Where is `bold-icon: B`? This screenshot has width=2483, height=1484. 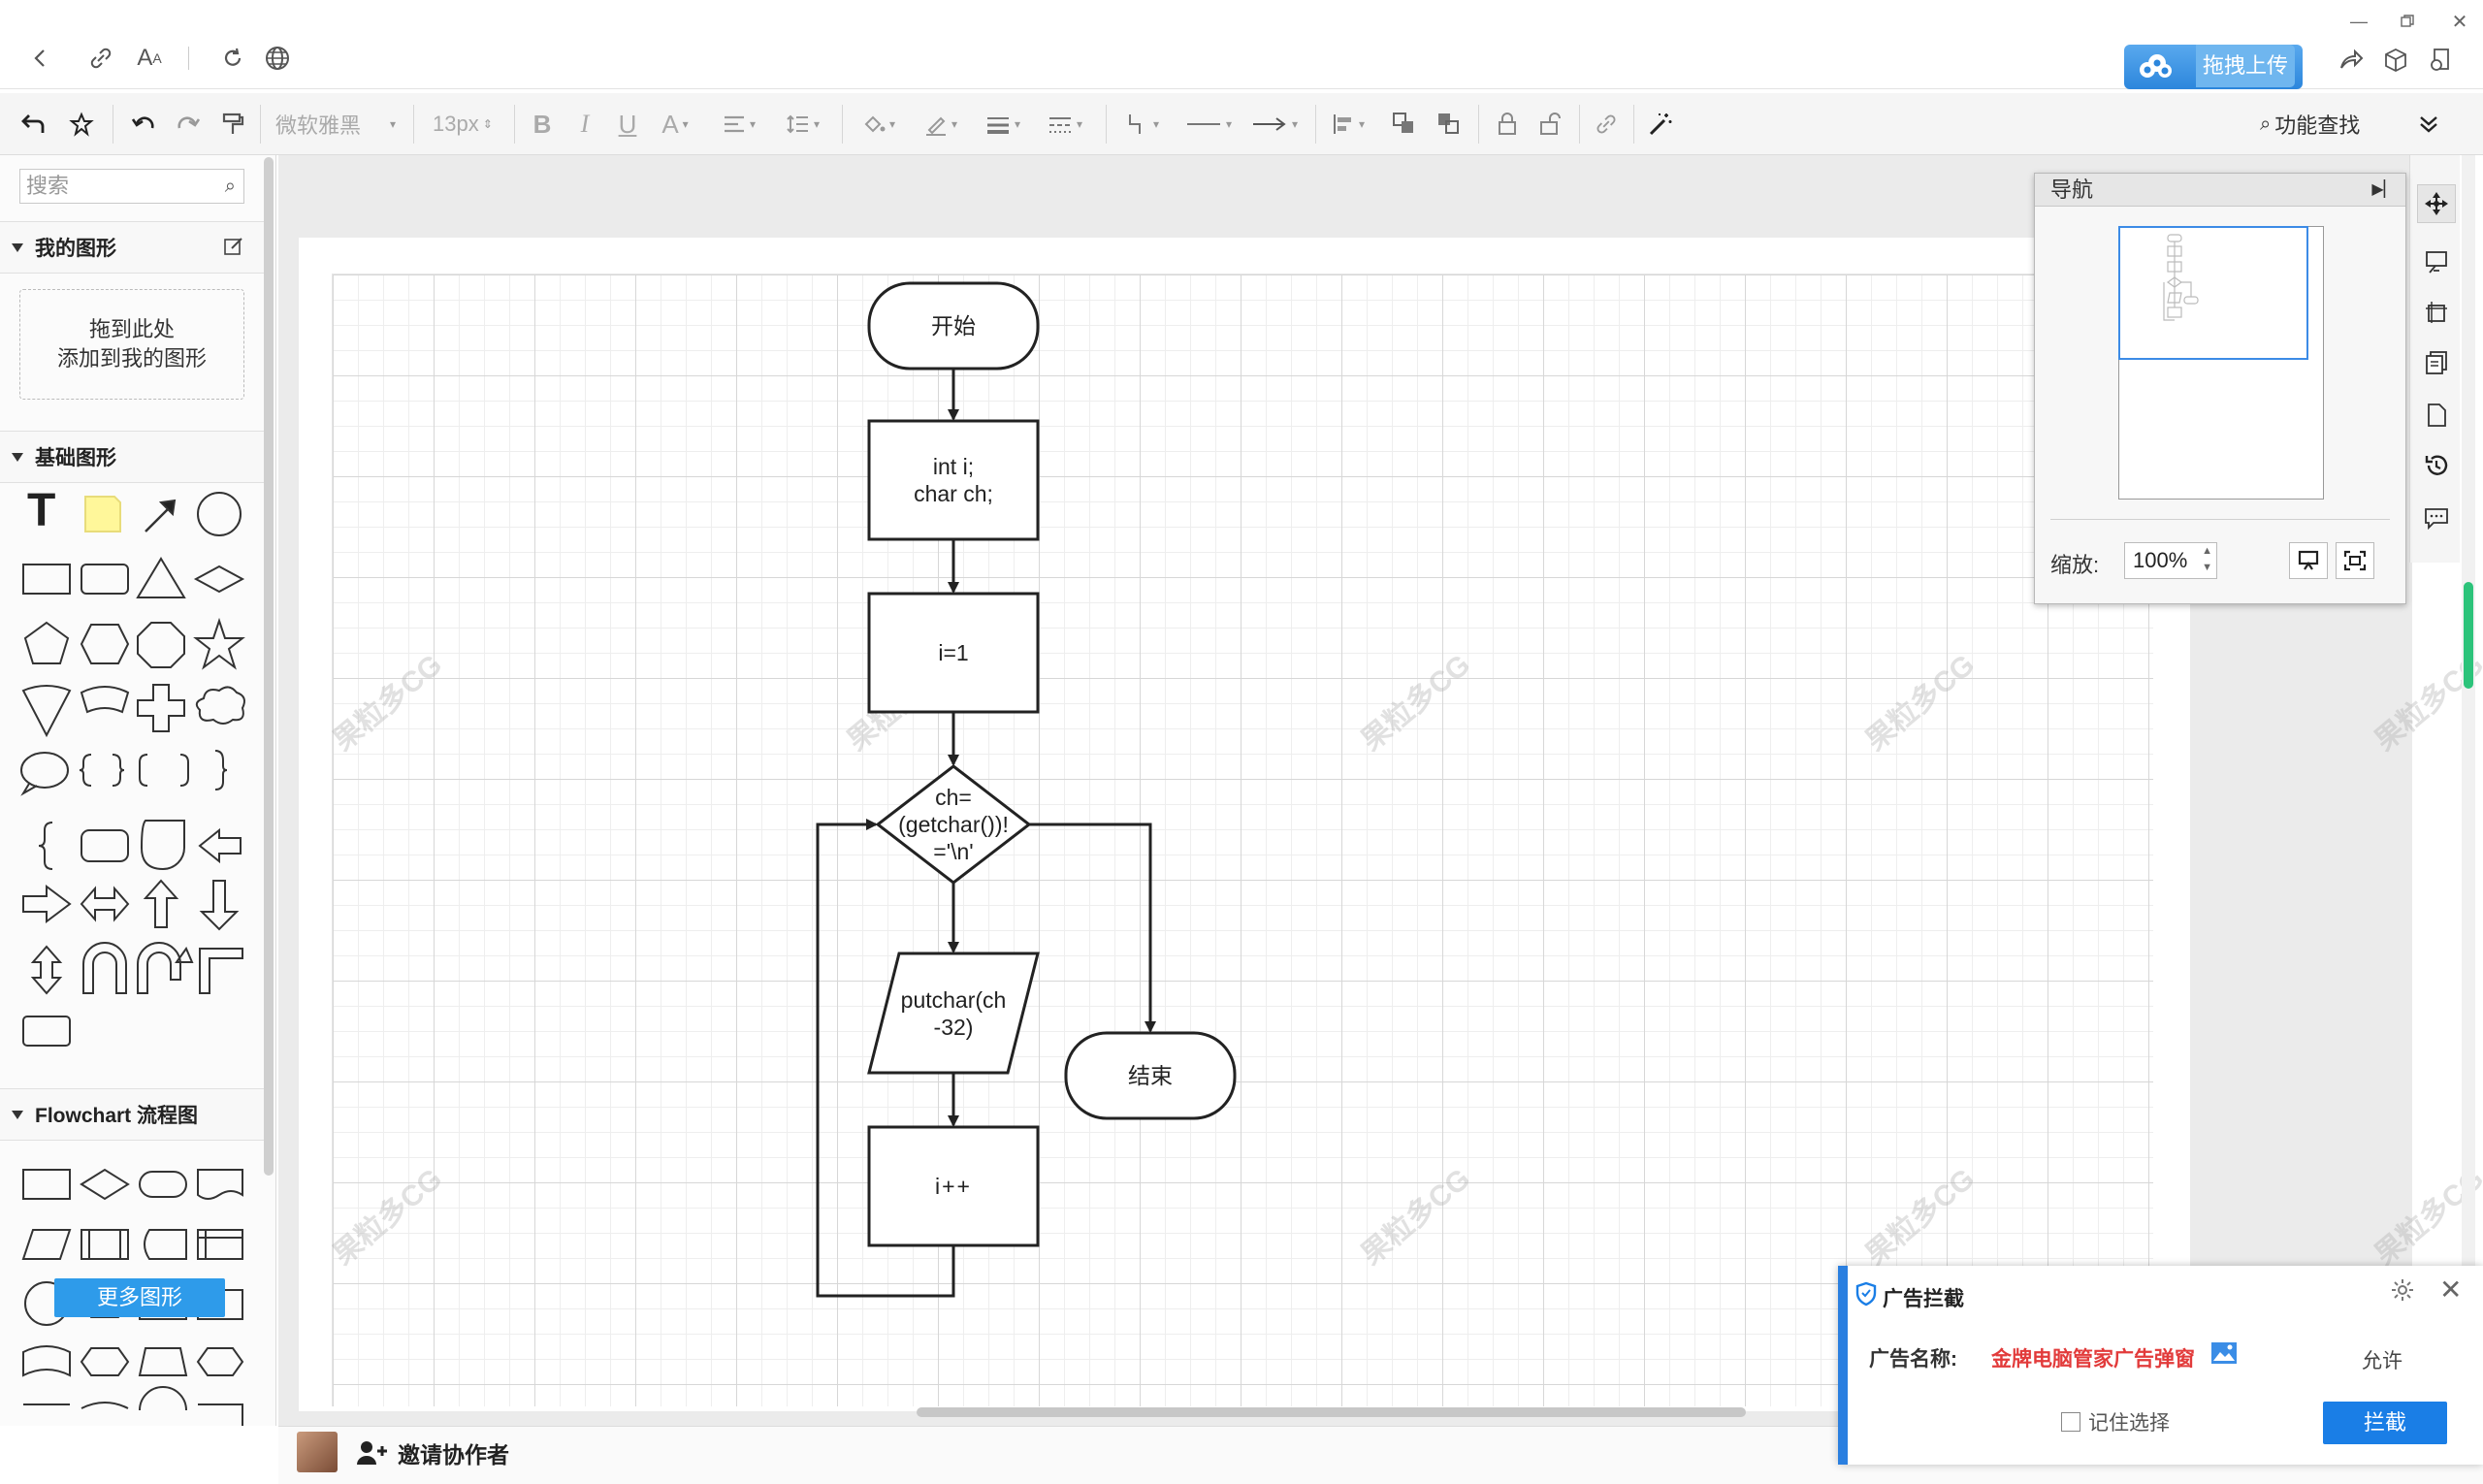
bold-icon: B is located at coordinates (542, 124).